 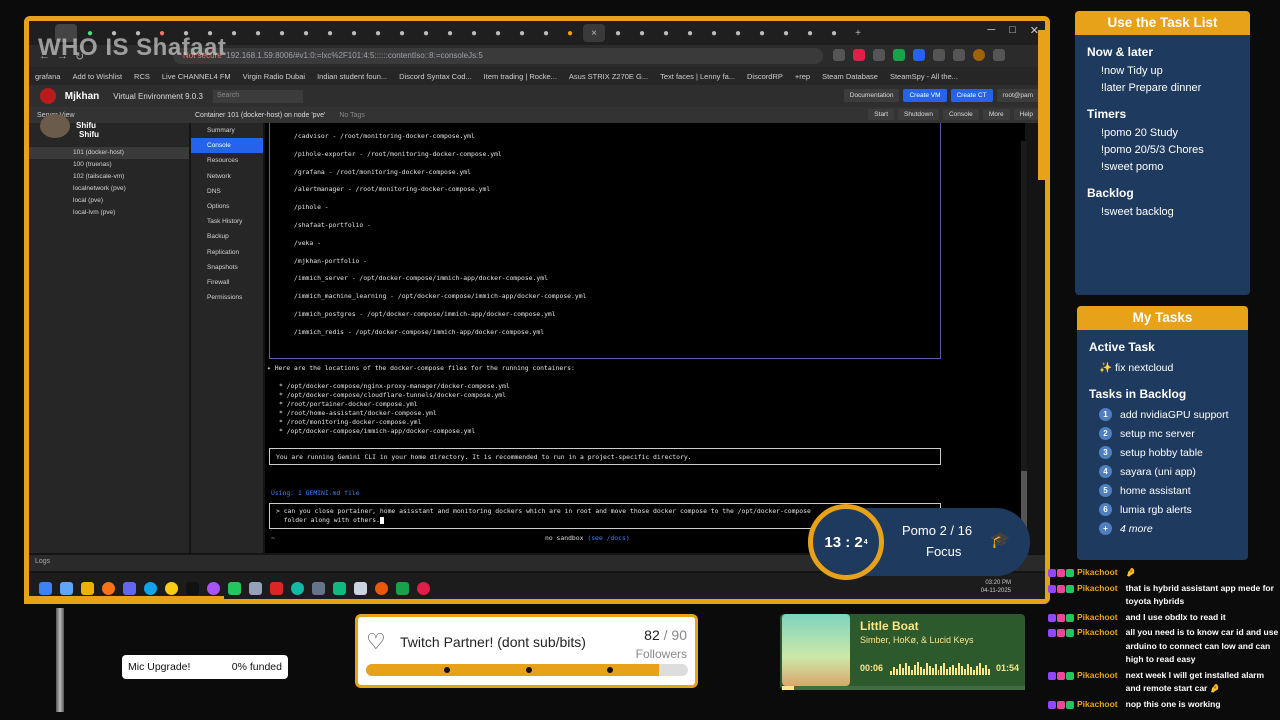 What do you see at coordinates (1012, 30) in the screenshot?
I see `maximize-icon: □` at bounding box center [1012, 30].